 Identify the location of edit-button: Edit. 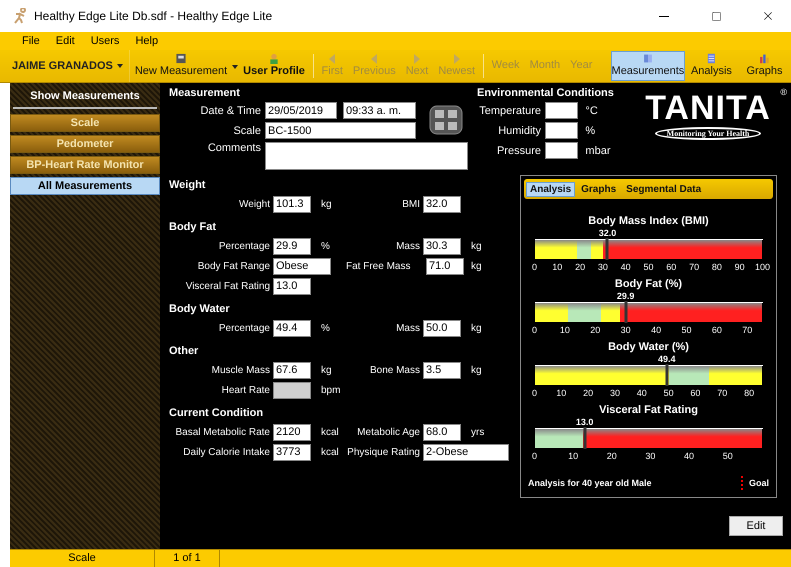
(756, 526).